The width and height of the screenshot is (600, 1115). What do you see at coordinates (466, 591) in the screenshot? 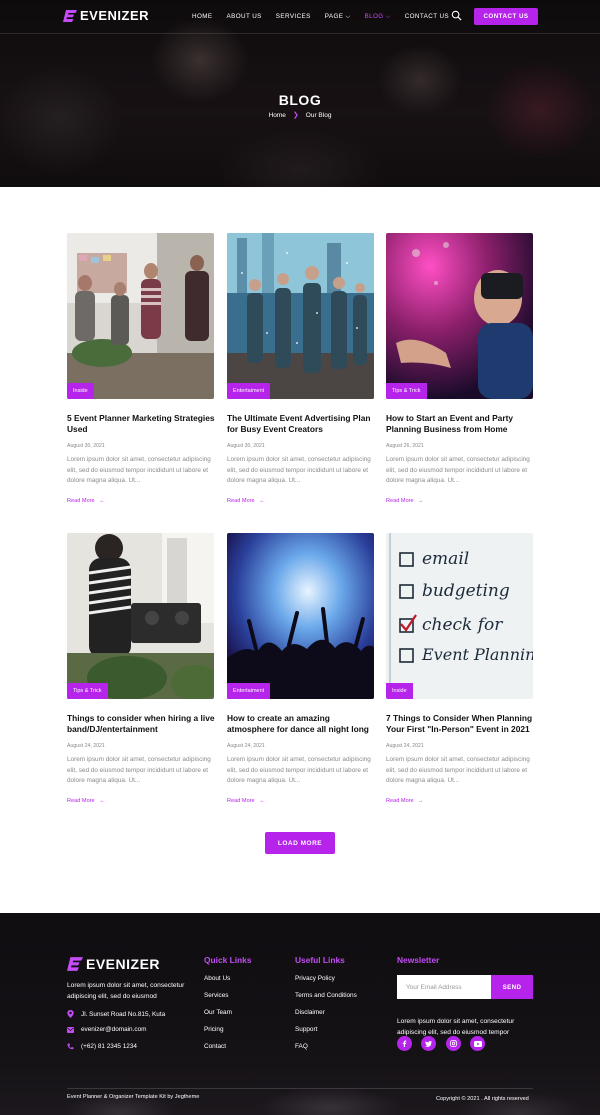
I see `checklist-item: budgeting` at bounding box center [466, 591].